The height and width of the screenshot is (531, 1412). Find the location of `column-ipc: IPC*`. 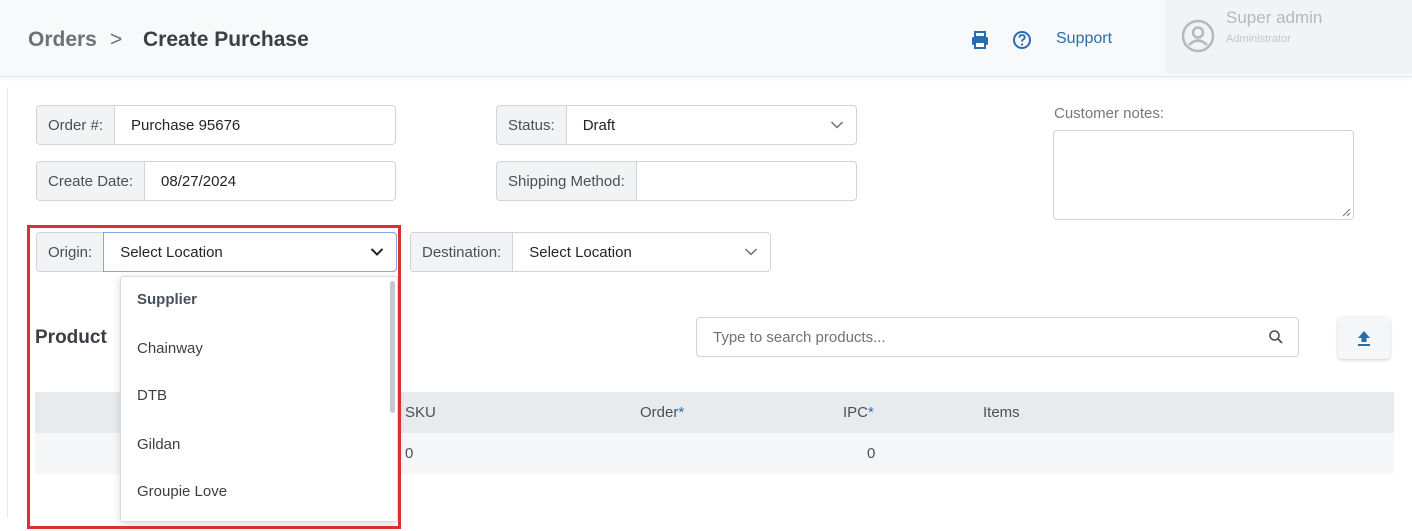

column-ipc: IPC* is located at coordinates (858, 412).